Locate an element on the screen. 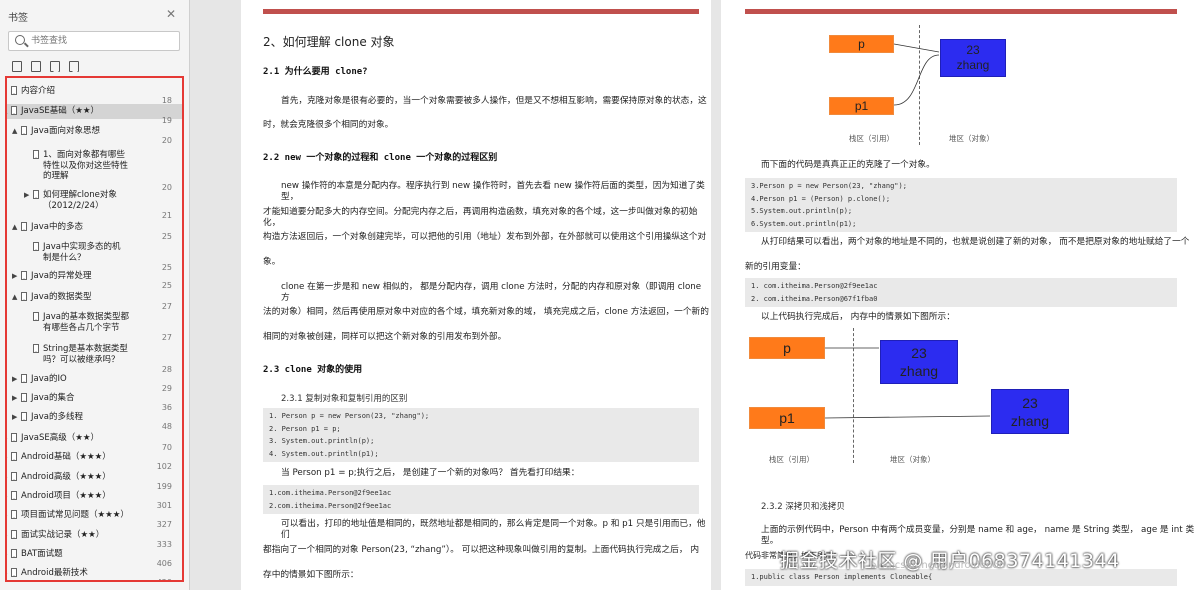  heap-label: 堆区（对象） is located at coordinates (912, 459).